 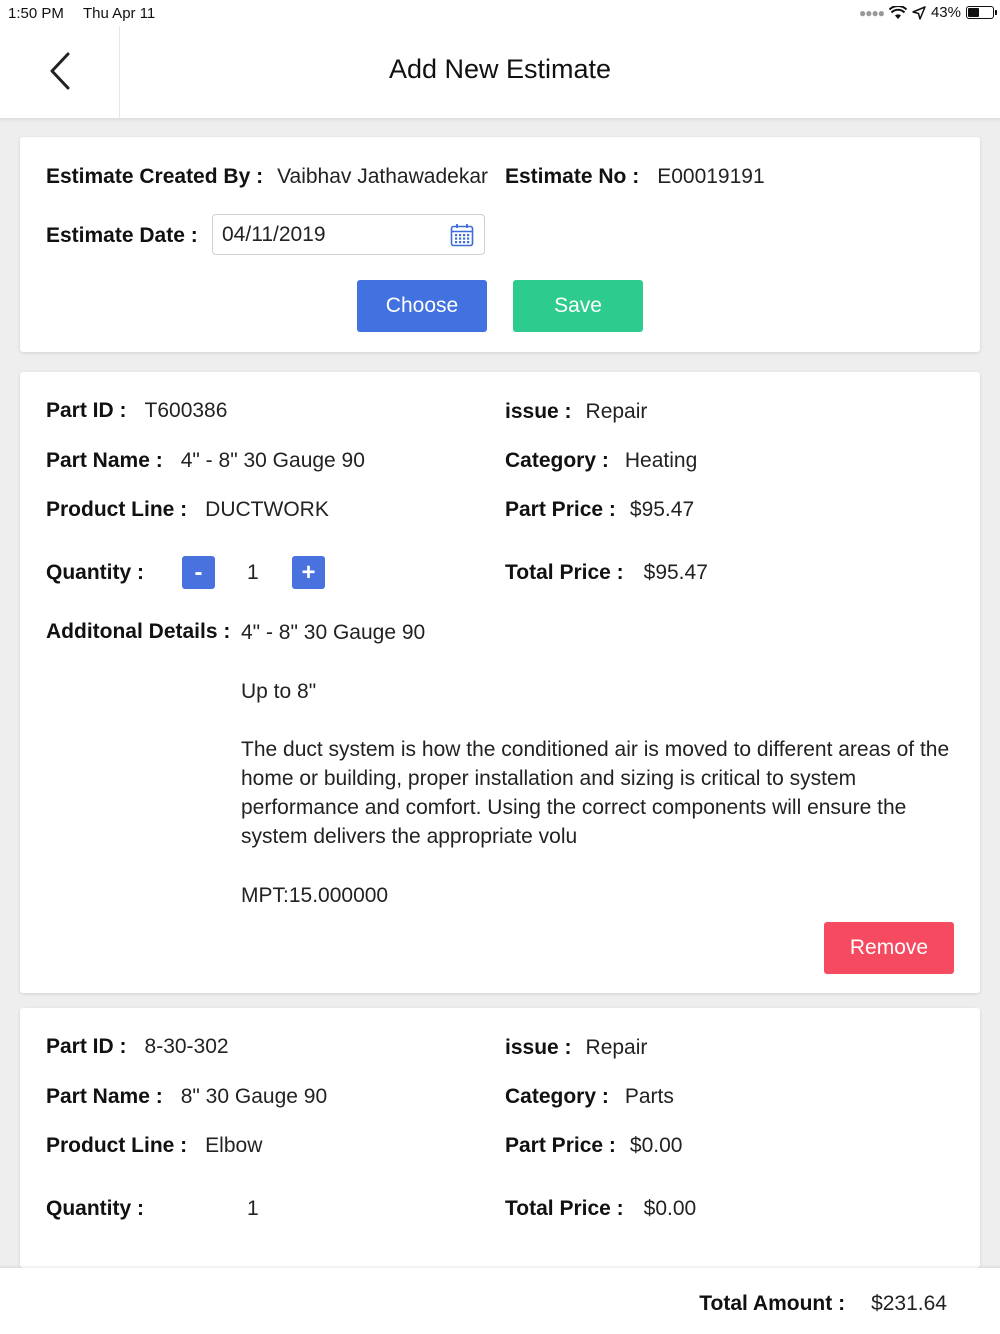 I want to click on estimate-date-row: Estimate Date :, so click(x=122, y=236).